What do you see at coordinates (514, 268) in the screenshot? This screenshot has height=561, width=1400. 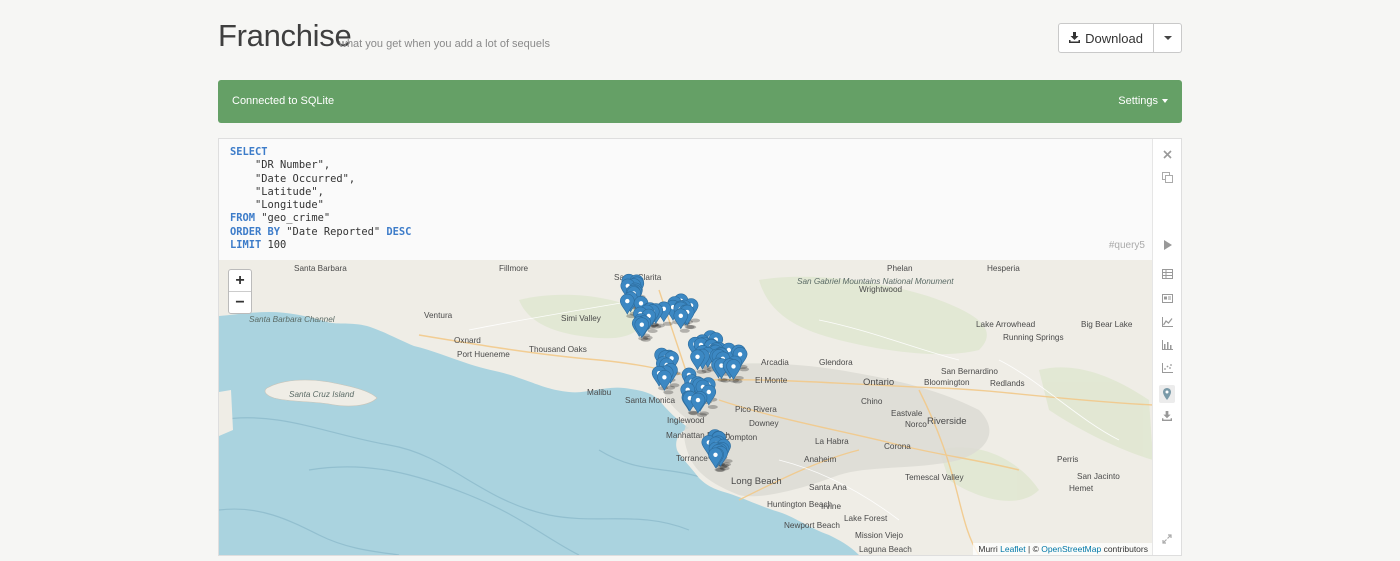 I see `map-place-label: Fillmore` at bounding box center [514, 268].